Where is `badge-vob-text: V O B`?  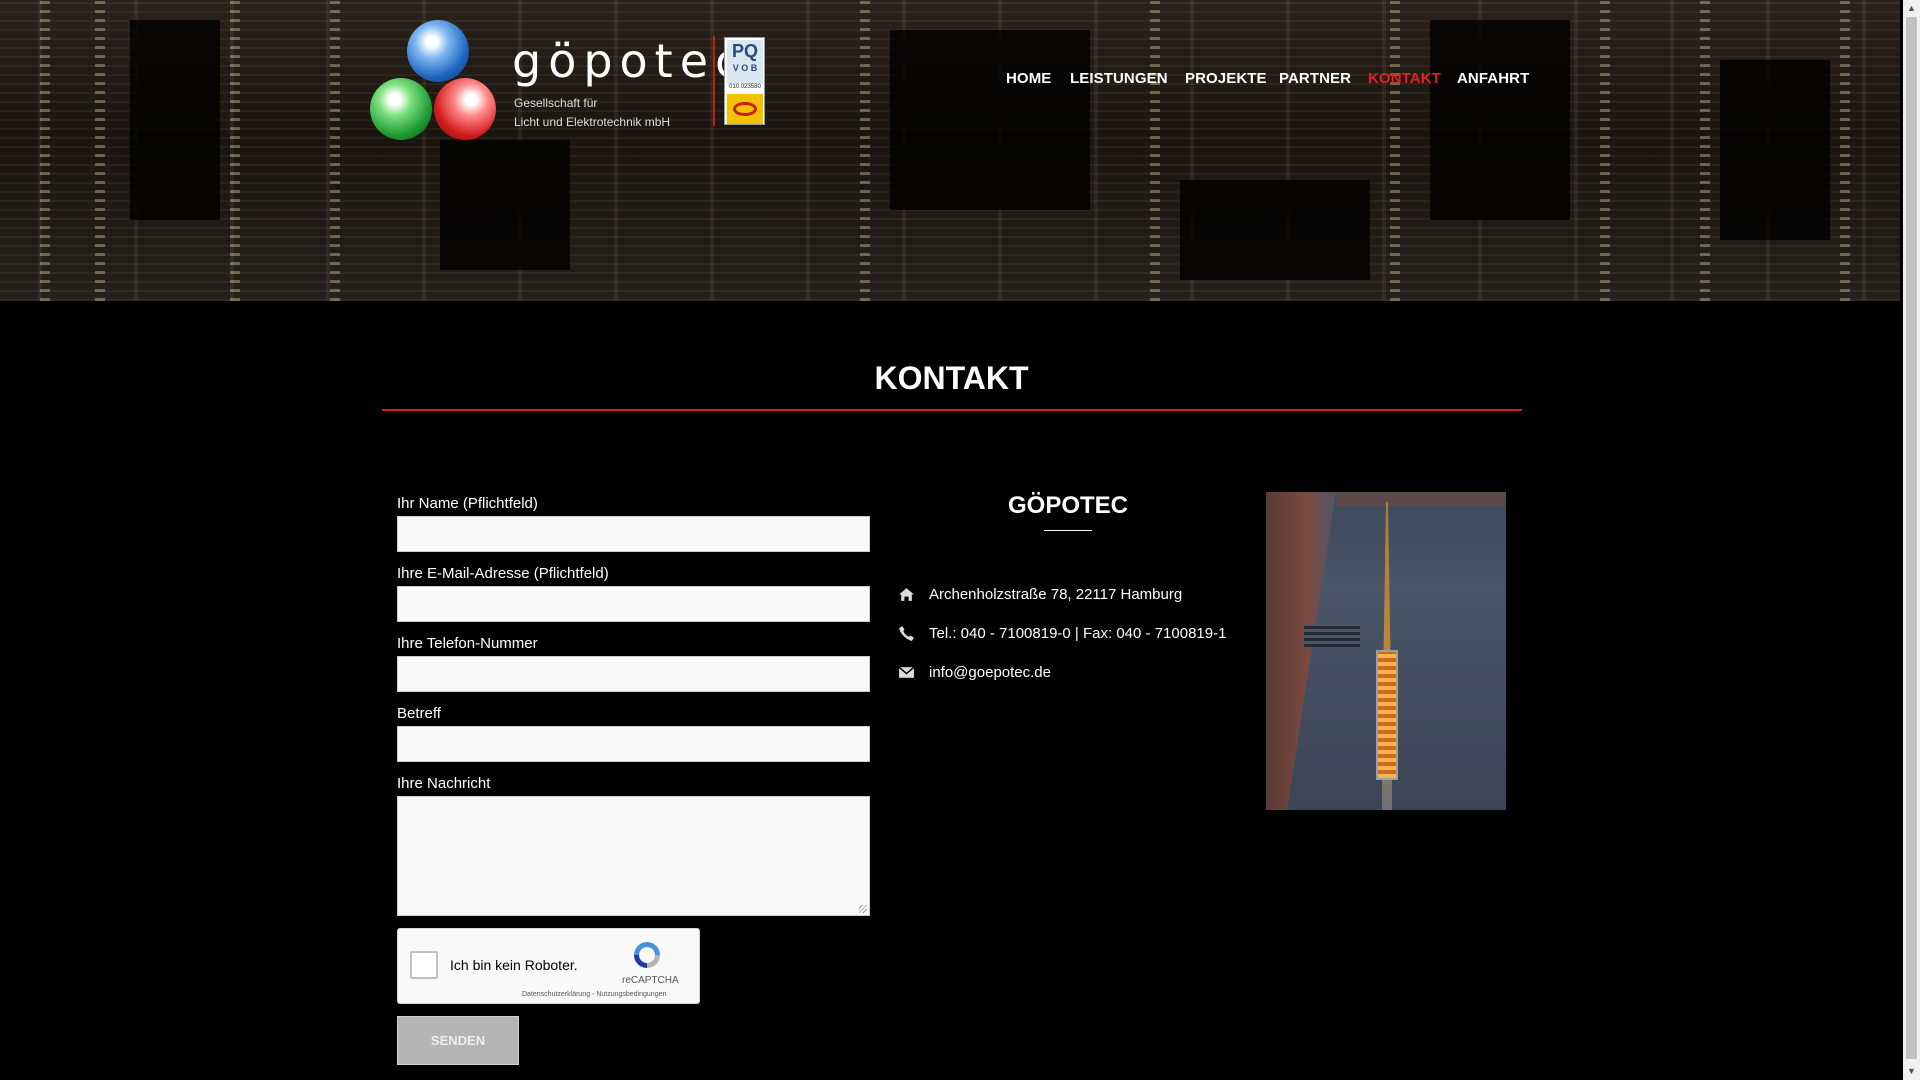 badge-vob-text: V O B is located at coordinates (745, 68).